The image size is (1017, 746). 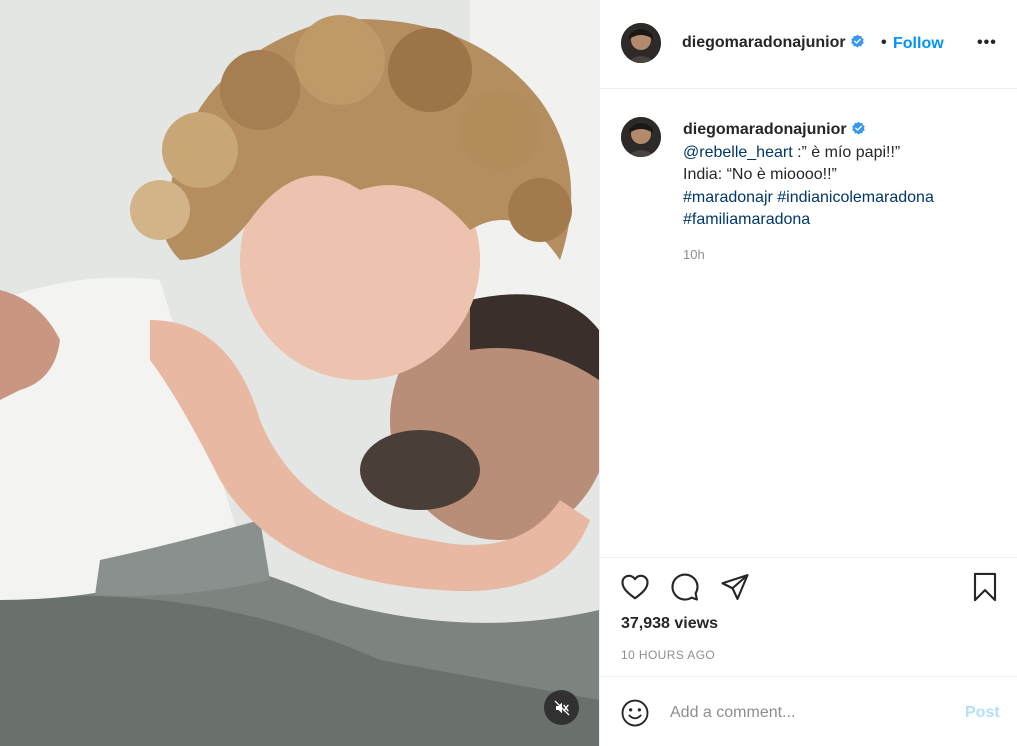 I want to click on header-username-text: diegomaradonajunior, so click(x=764, y=42).